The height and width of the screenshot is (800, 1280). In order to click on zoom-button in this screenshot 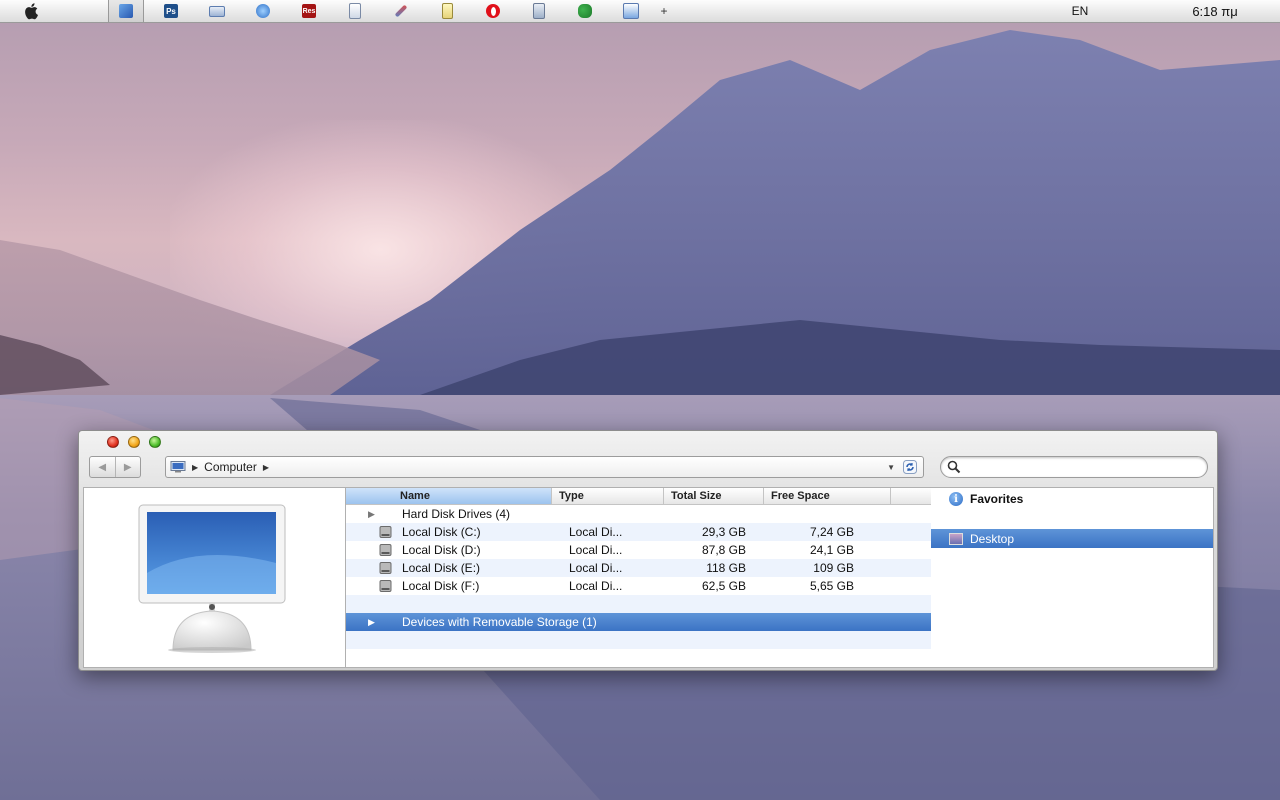, I will do `click(155, 442)`.